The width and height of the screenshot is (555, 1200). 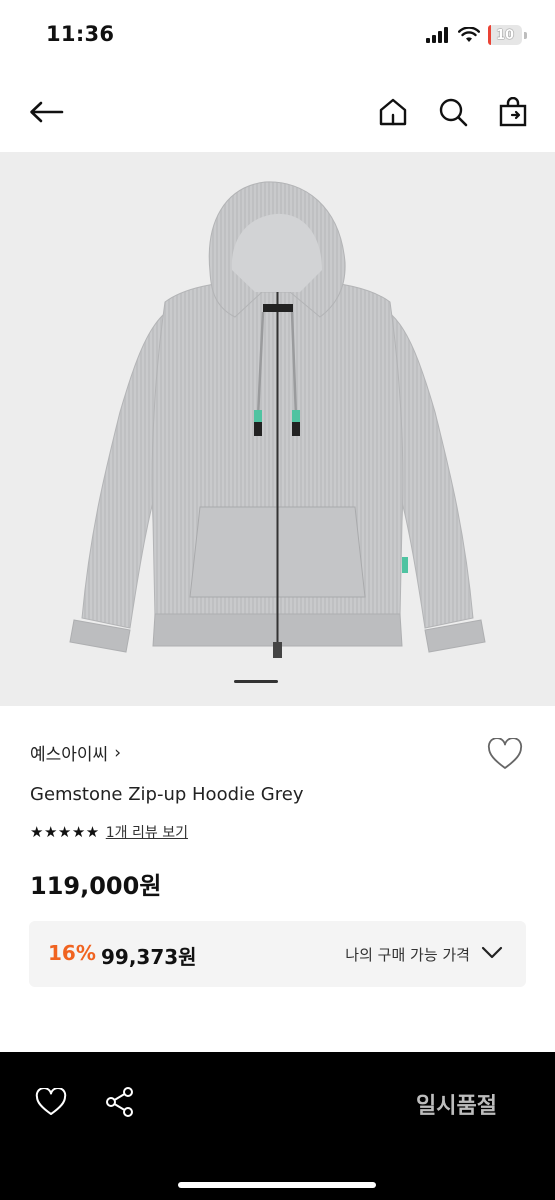 What do you see at coordinates (277, 954) in the screenshot?
I see `discount-box: 16% 99,373원 나의 구매 가능 가격` at bounding box center [277, 954].